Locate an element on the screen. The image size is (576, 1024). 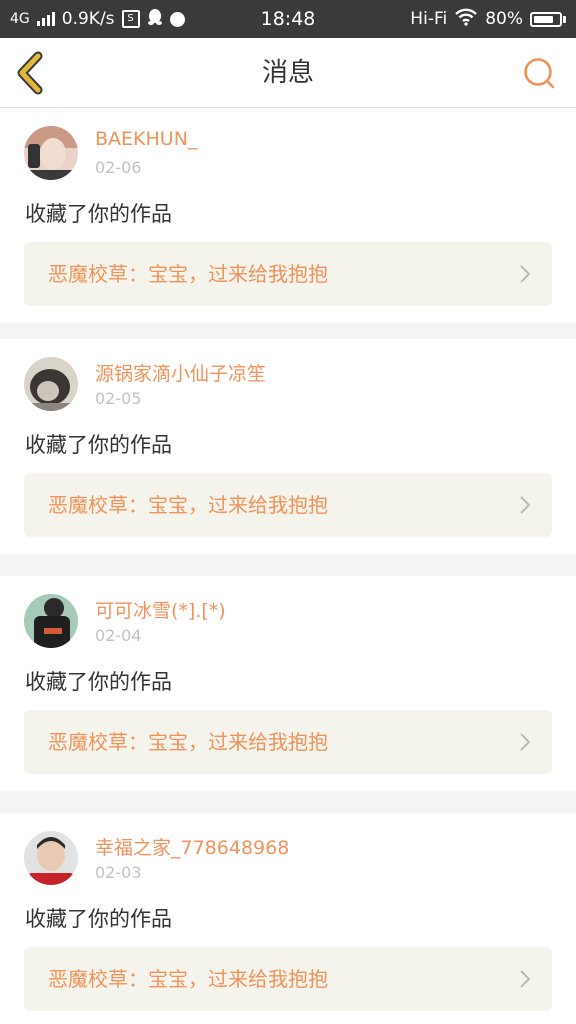
wifi-icon is located at coordinates (466, 19).